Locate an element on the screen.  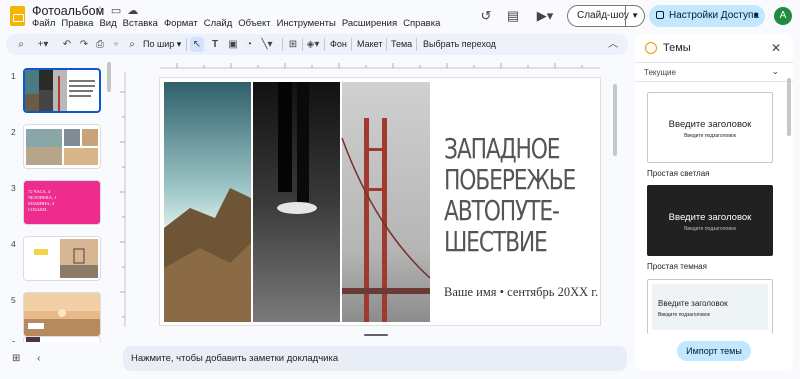
lock-icon is located at coordinates (660, 15).